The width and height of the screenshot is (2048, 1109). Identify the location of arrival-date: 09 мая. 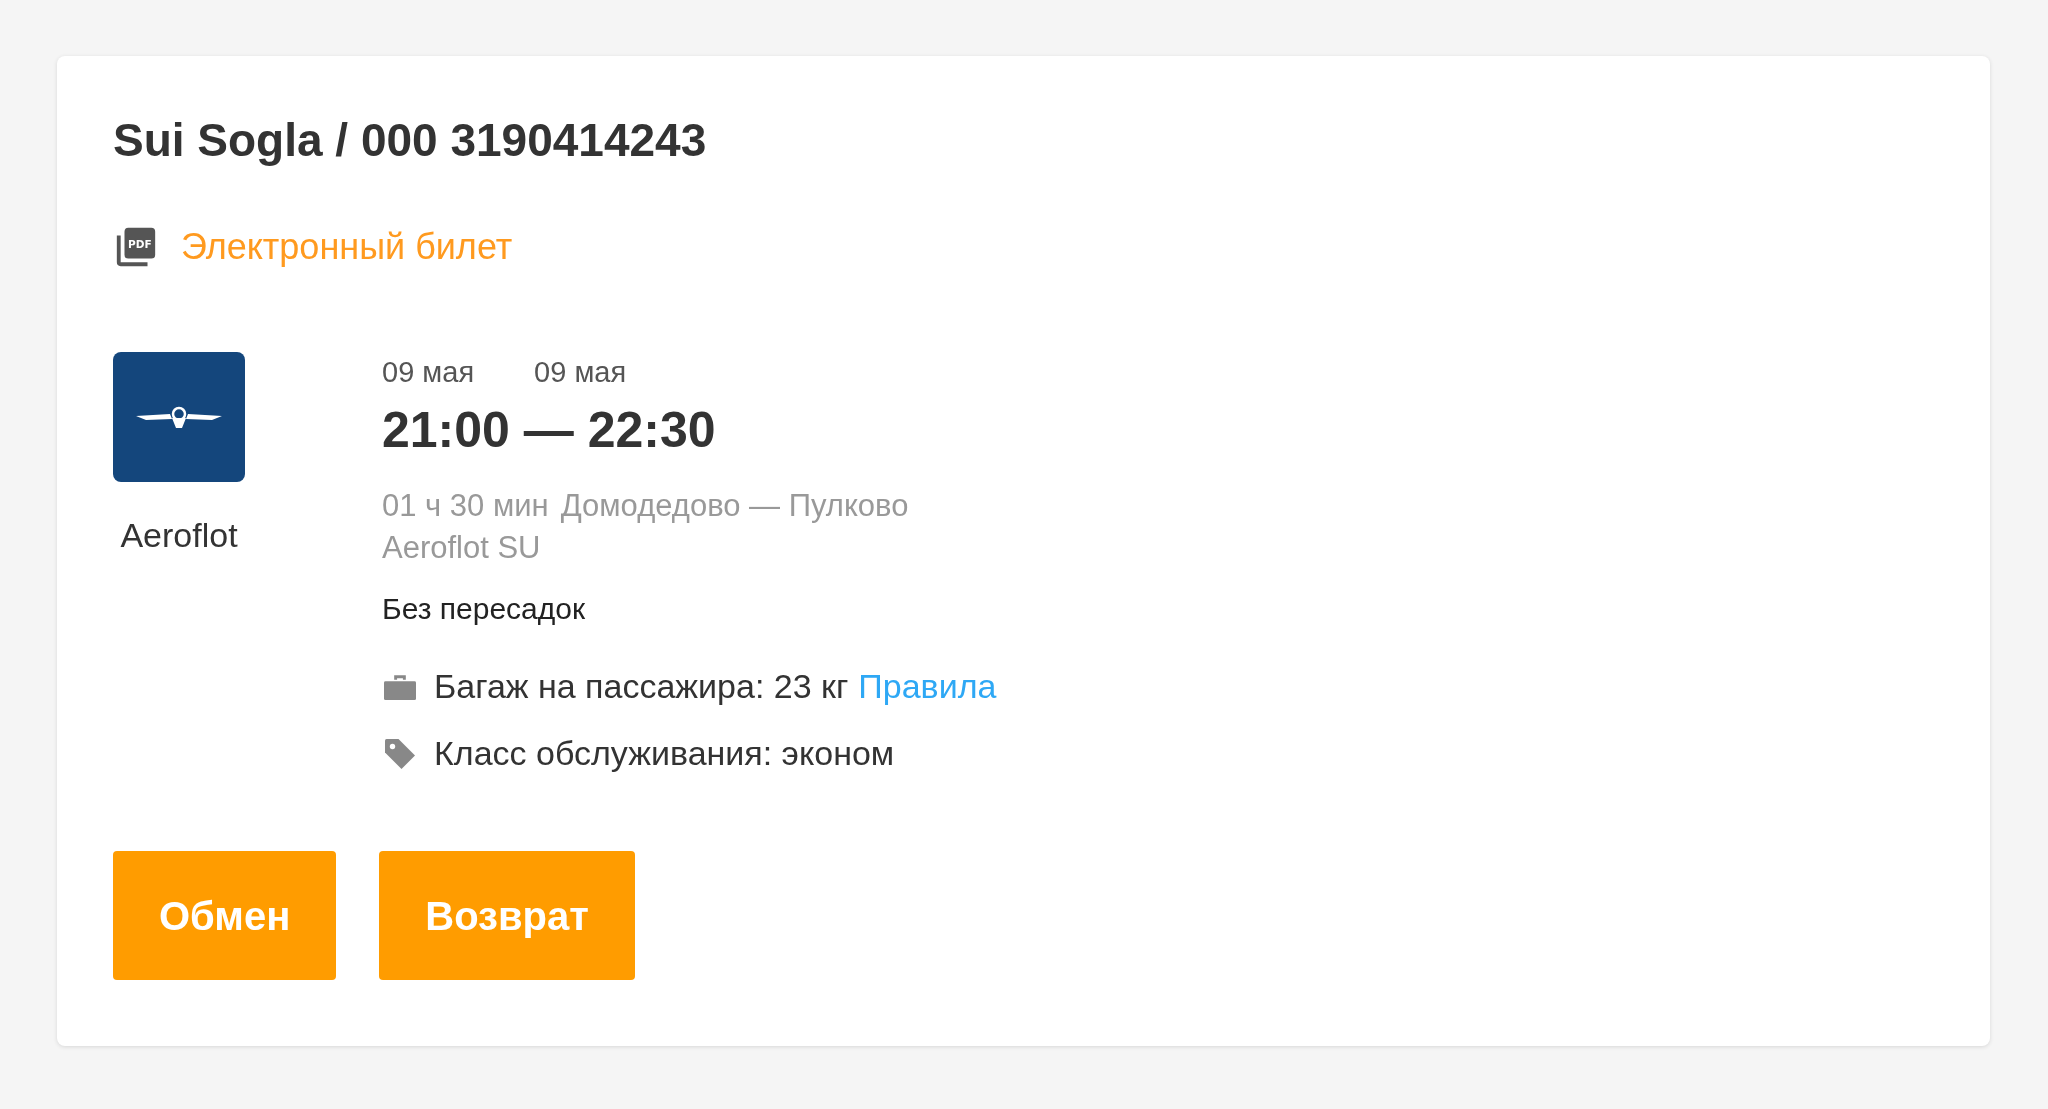
(580, 372).